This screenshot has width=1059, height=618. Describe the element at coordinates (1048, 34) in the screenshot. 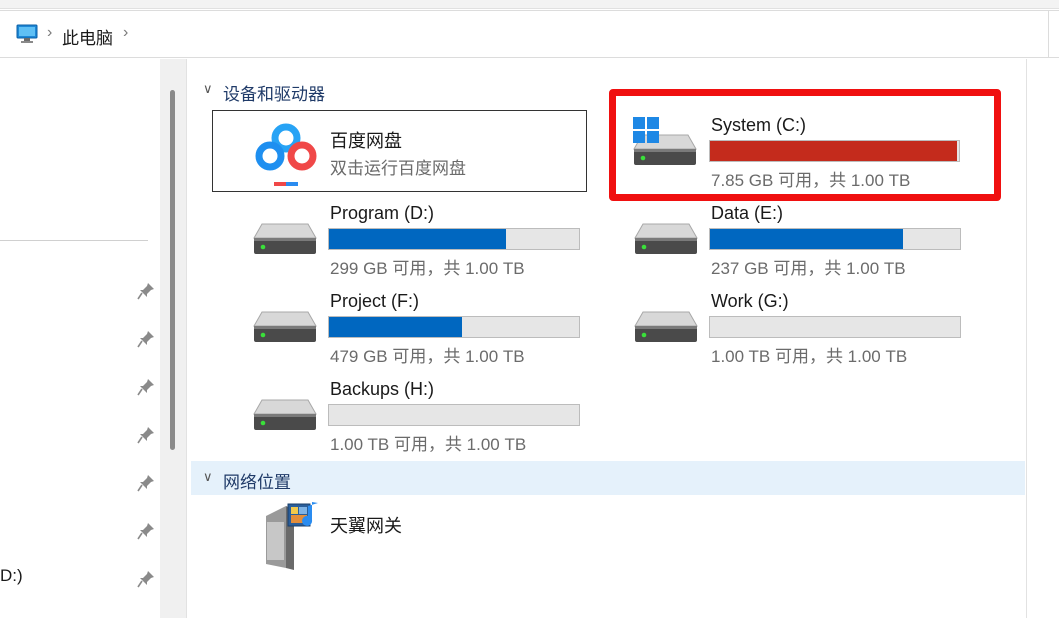

I see `address-bar-divider` at that location.